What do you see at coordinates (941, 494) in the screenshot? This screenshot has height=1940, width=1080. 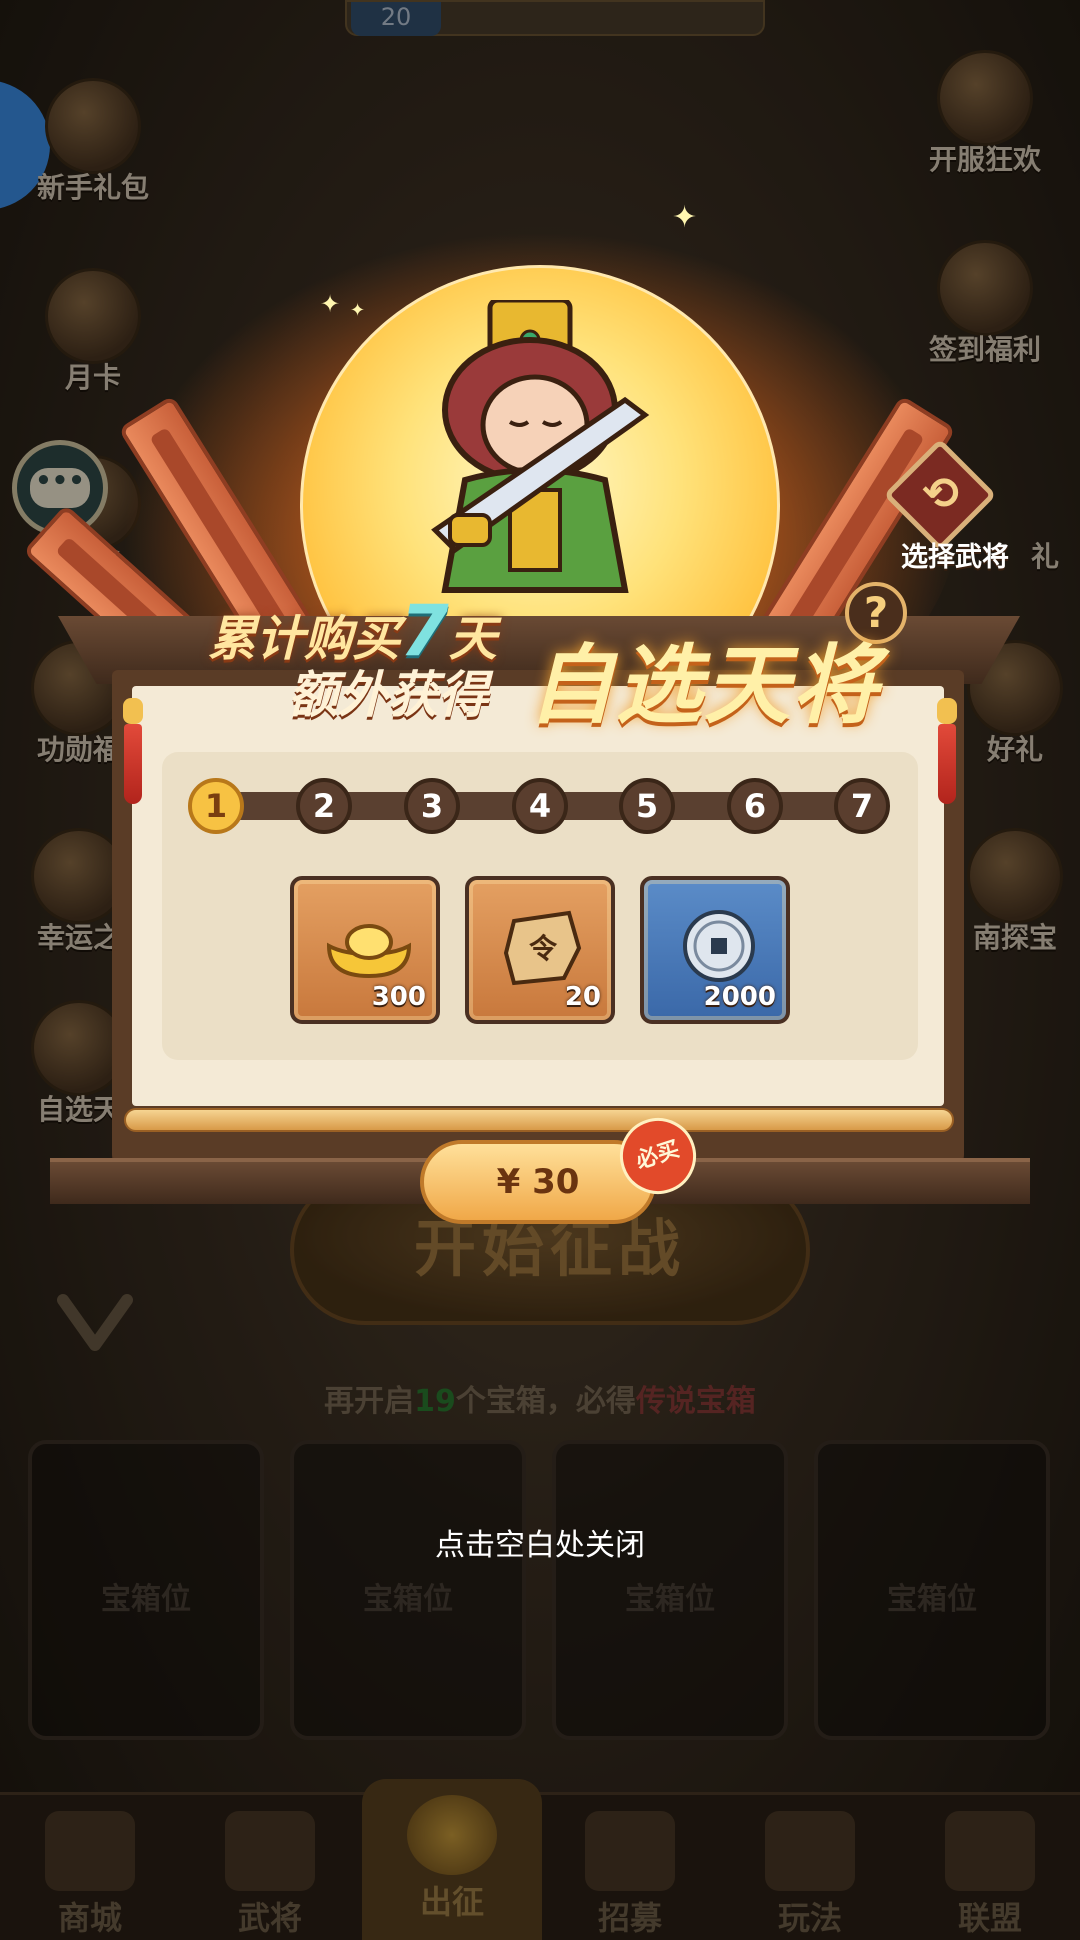 I see `swap-icon: ⟲` at bounding box center [941, 494].